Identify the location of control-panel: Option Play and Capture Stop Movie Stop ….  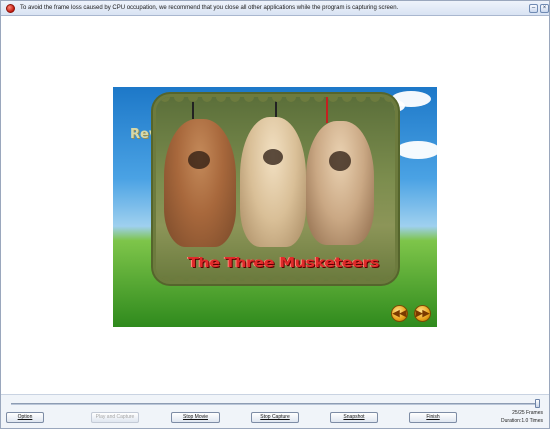
(275, 411).